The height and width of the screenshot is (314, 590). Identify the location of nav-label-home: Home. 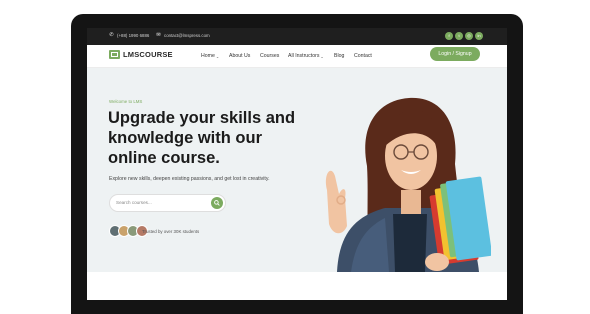
(208, 56).